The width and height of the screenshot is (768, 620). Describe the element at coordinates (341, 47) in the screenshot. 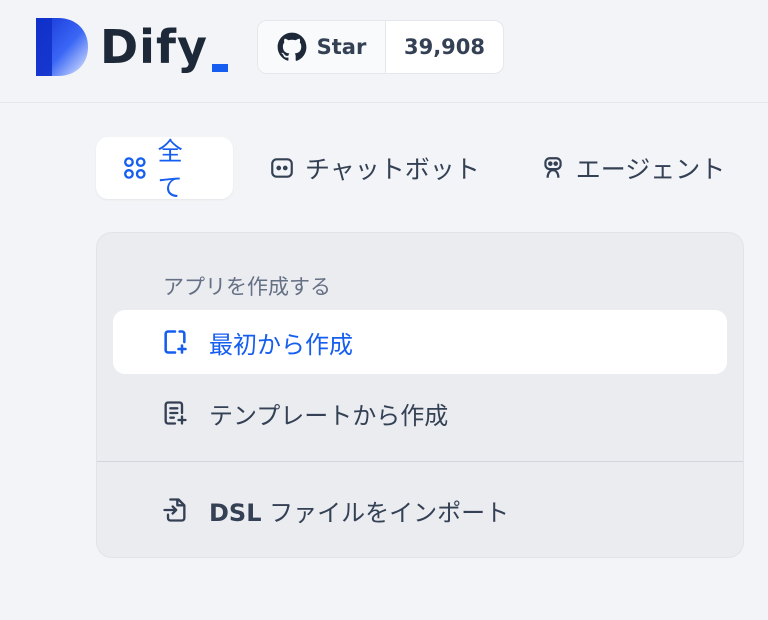

I see `github-star-label: Star` at that location.